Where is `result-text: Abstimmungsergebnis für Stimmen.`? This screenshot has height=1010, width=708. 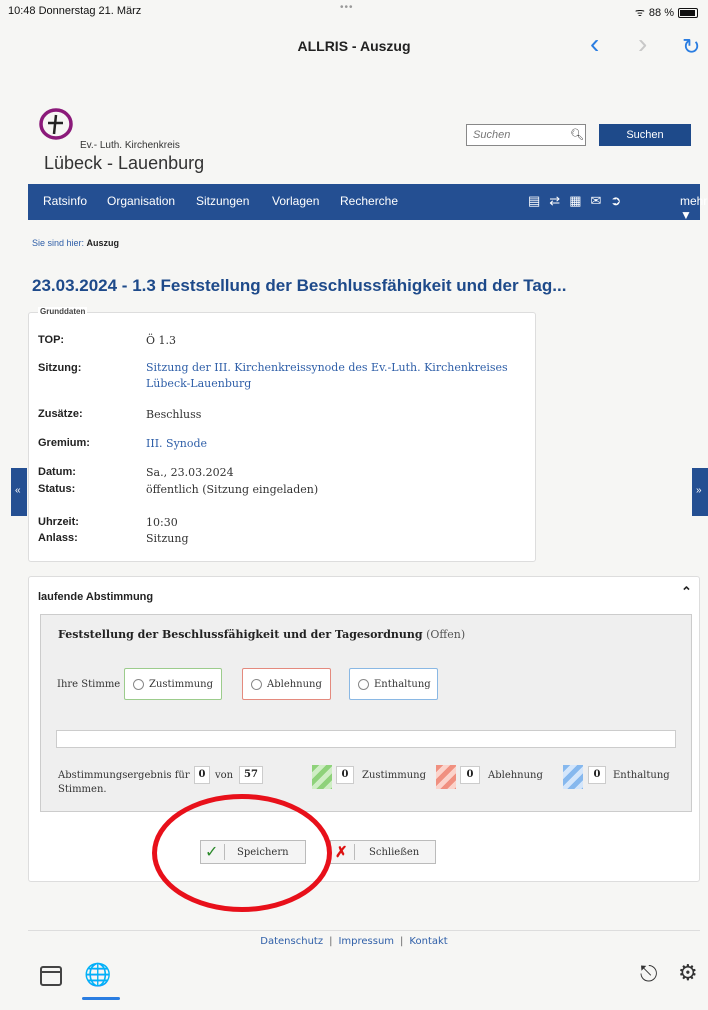
result-text: Abstimmungsergebnis für Stimmen. is located at coordinates (128, 783).